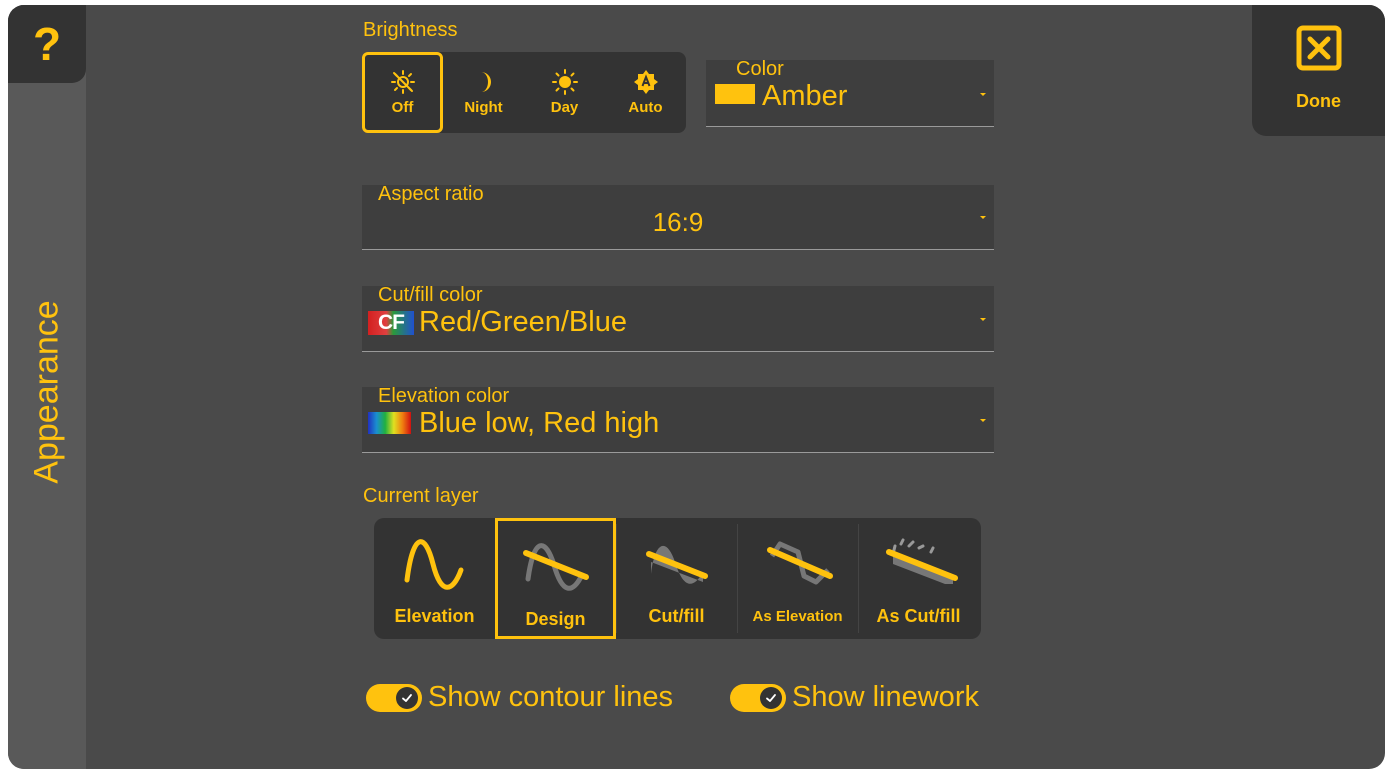  What do you see at coordinates (410, 30) in the screenshot?
I see `brightness-label: Brightness` at bounding box center [410, 30].